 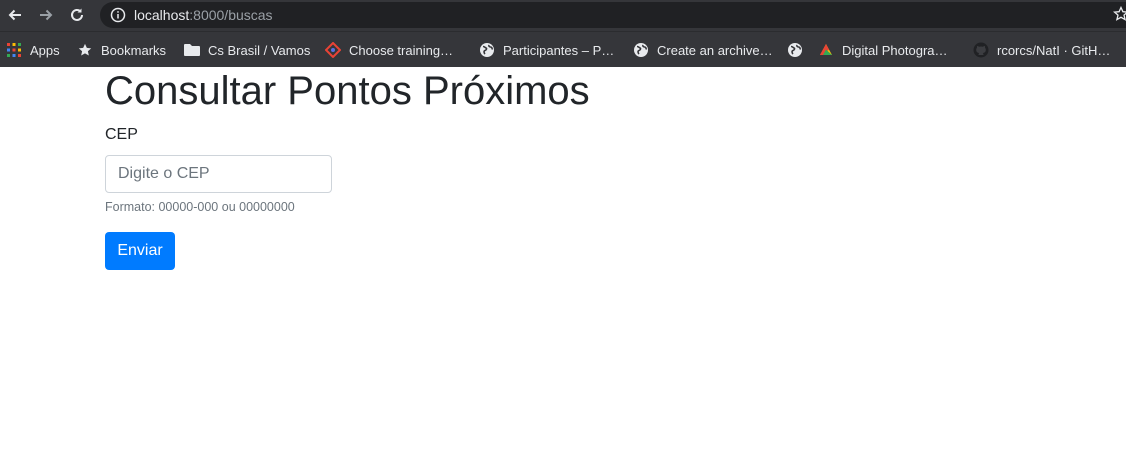 What do you see at coordinates (200, 207) in the screenshot?
I see `cep-format-hint: Formato: 00000-000 ou 00000000` at bounding box center [200, 207].